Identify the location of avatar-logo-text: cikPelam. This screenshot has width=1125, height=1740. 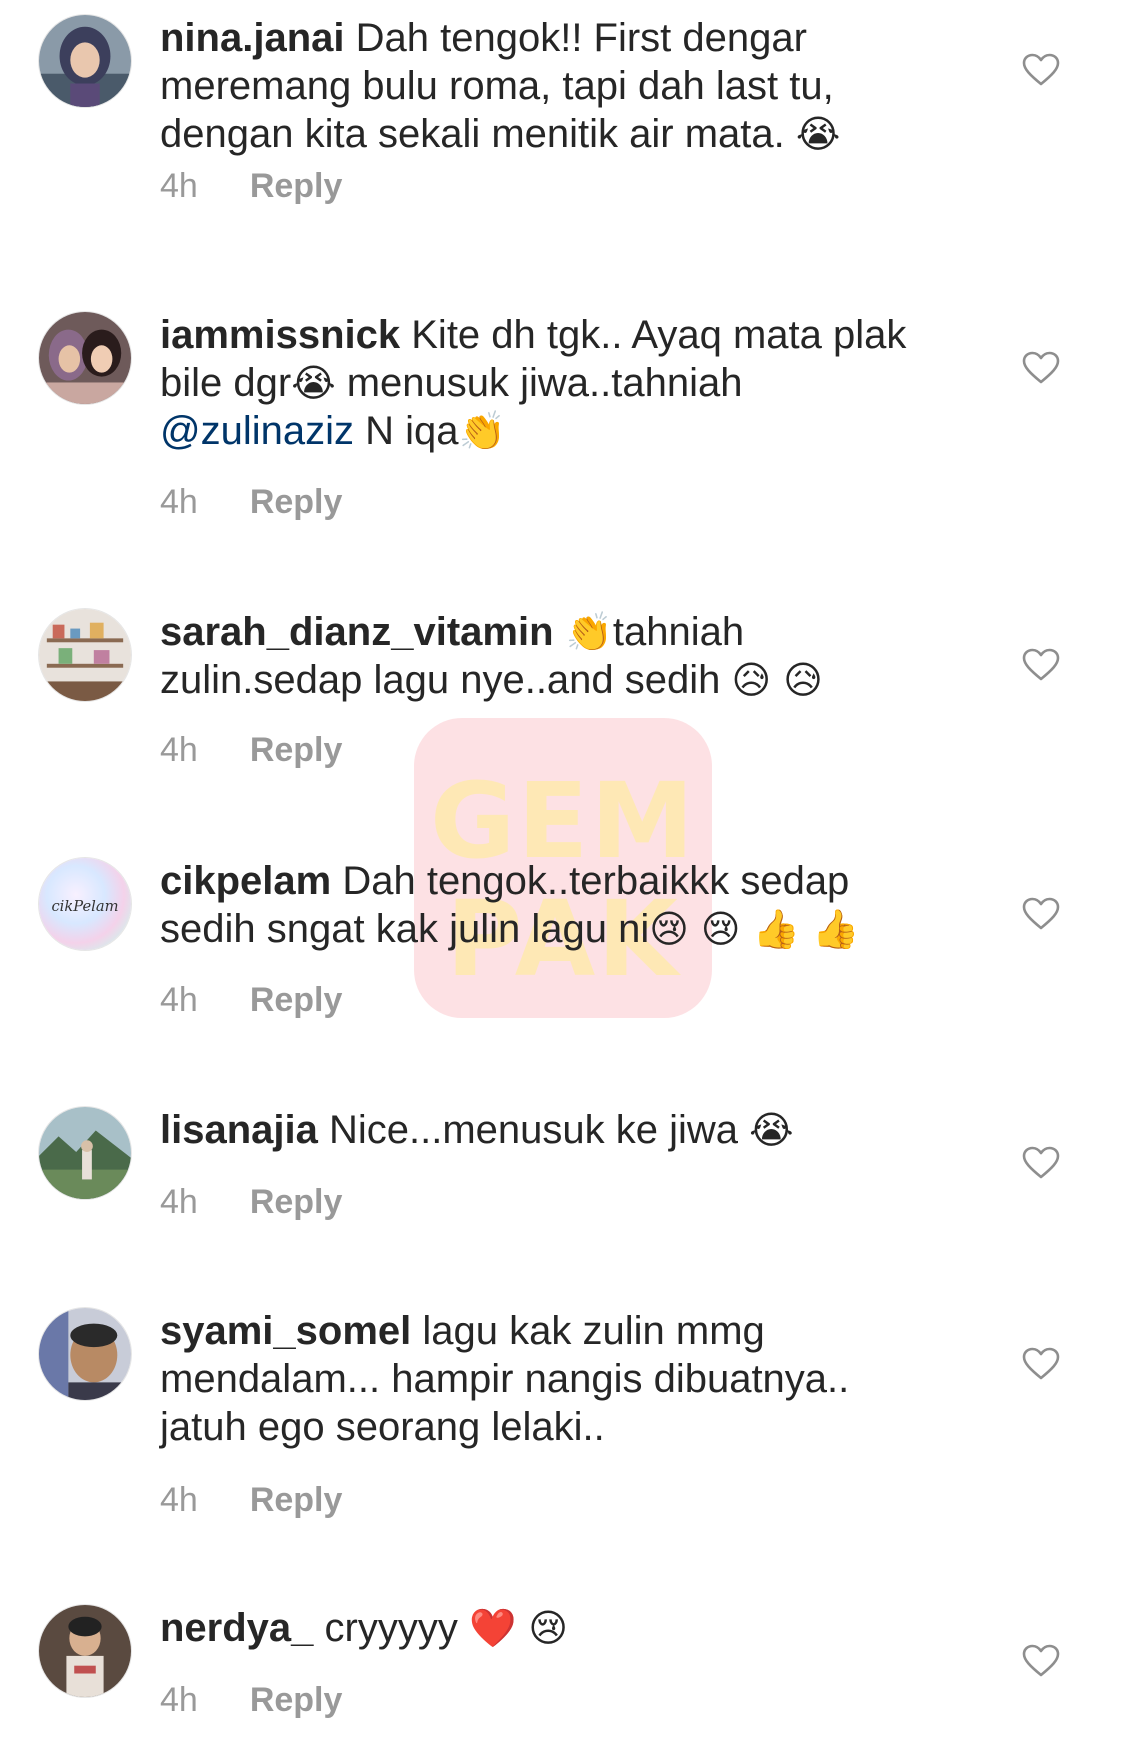
(84, 906).